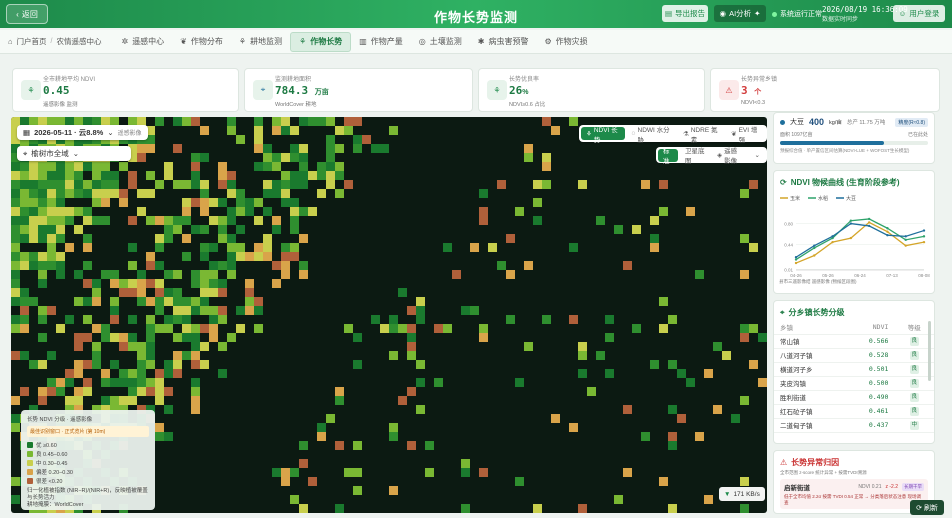 This screenshot has height=518, width=952. I want to click on tab-crop-growth: ⚘ 作物长势, so click(321, 41).